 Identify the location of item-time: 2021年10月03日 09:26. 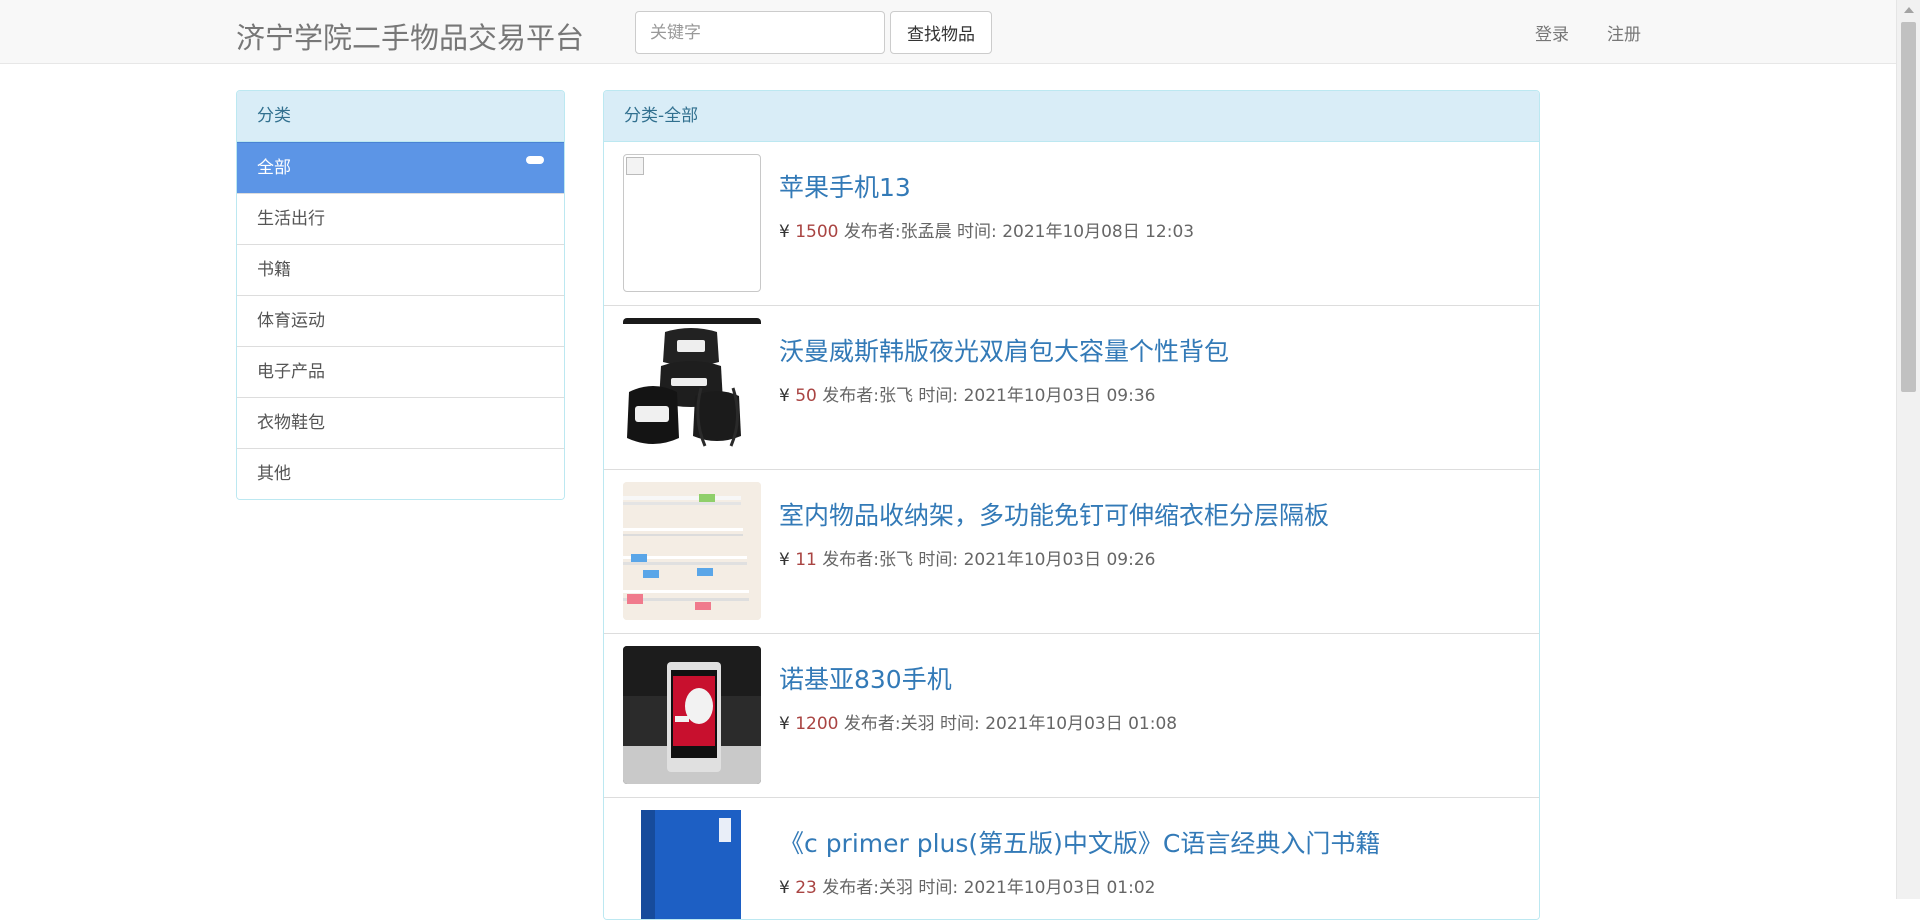
(1059, 560).